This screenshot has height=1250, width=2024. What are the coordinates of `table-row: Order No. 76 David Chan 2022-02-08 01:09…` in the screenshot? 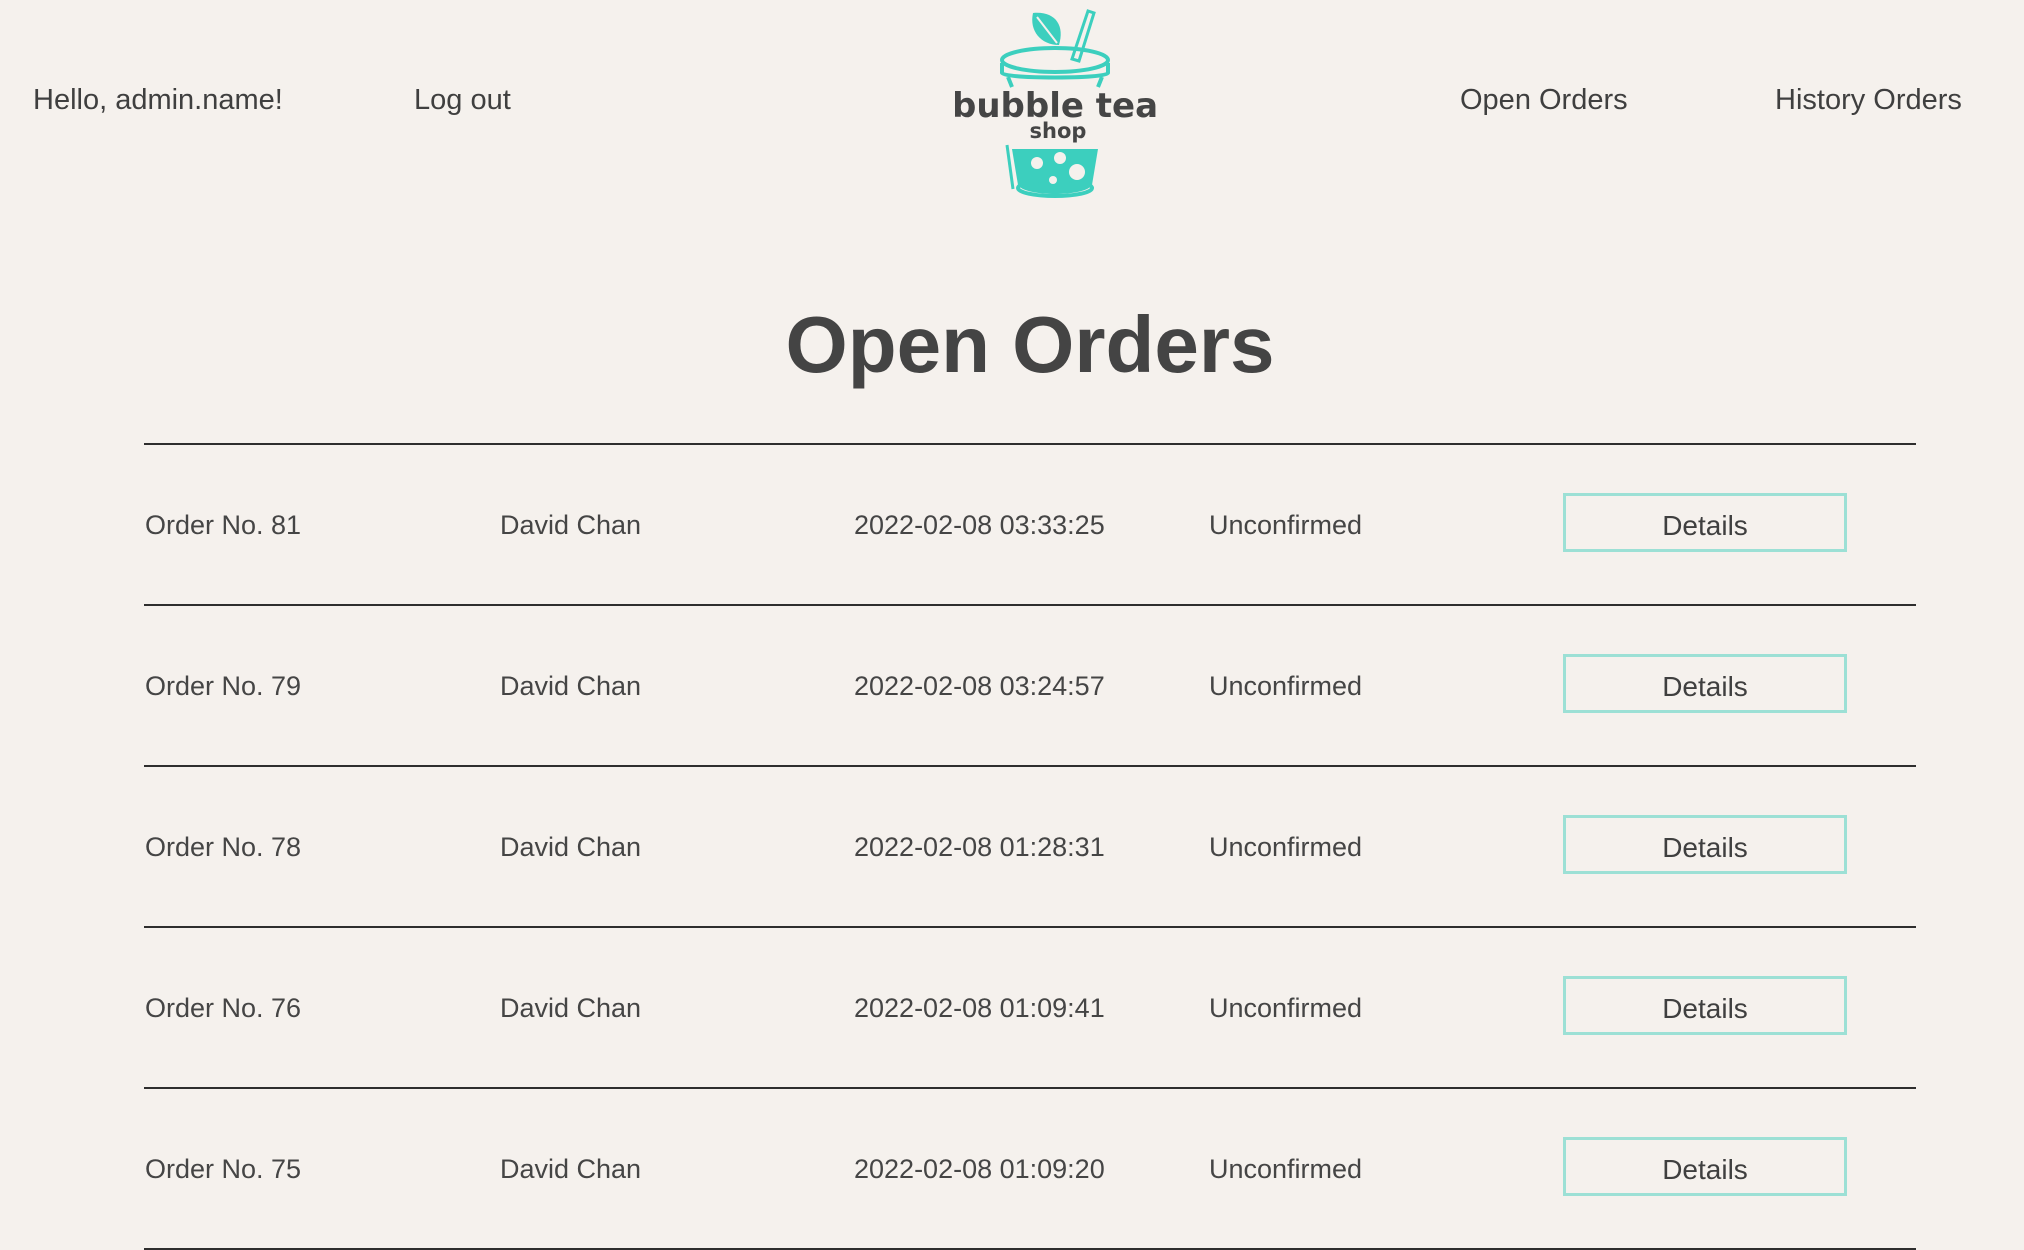 It's located at (1030, 1006).